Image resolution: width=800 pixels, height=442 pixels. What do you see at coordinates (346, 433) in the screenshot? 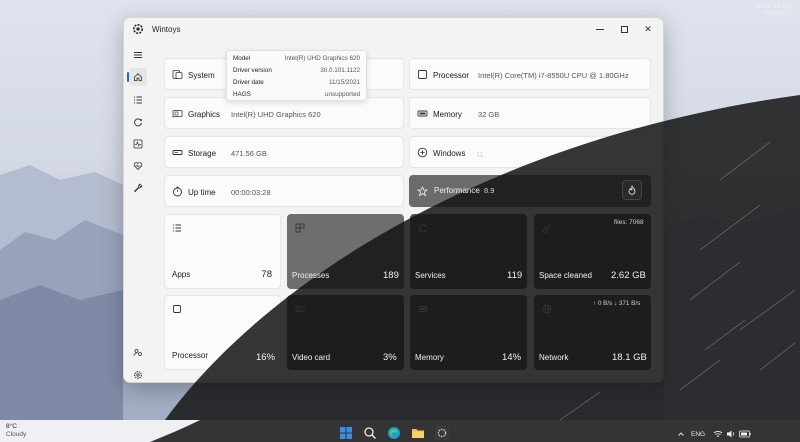
I see `windows-start-icon` at bounding box center [346, 433].